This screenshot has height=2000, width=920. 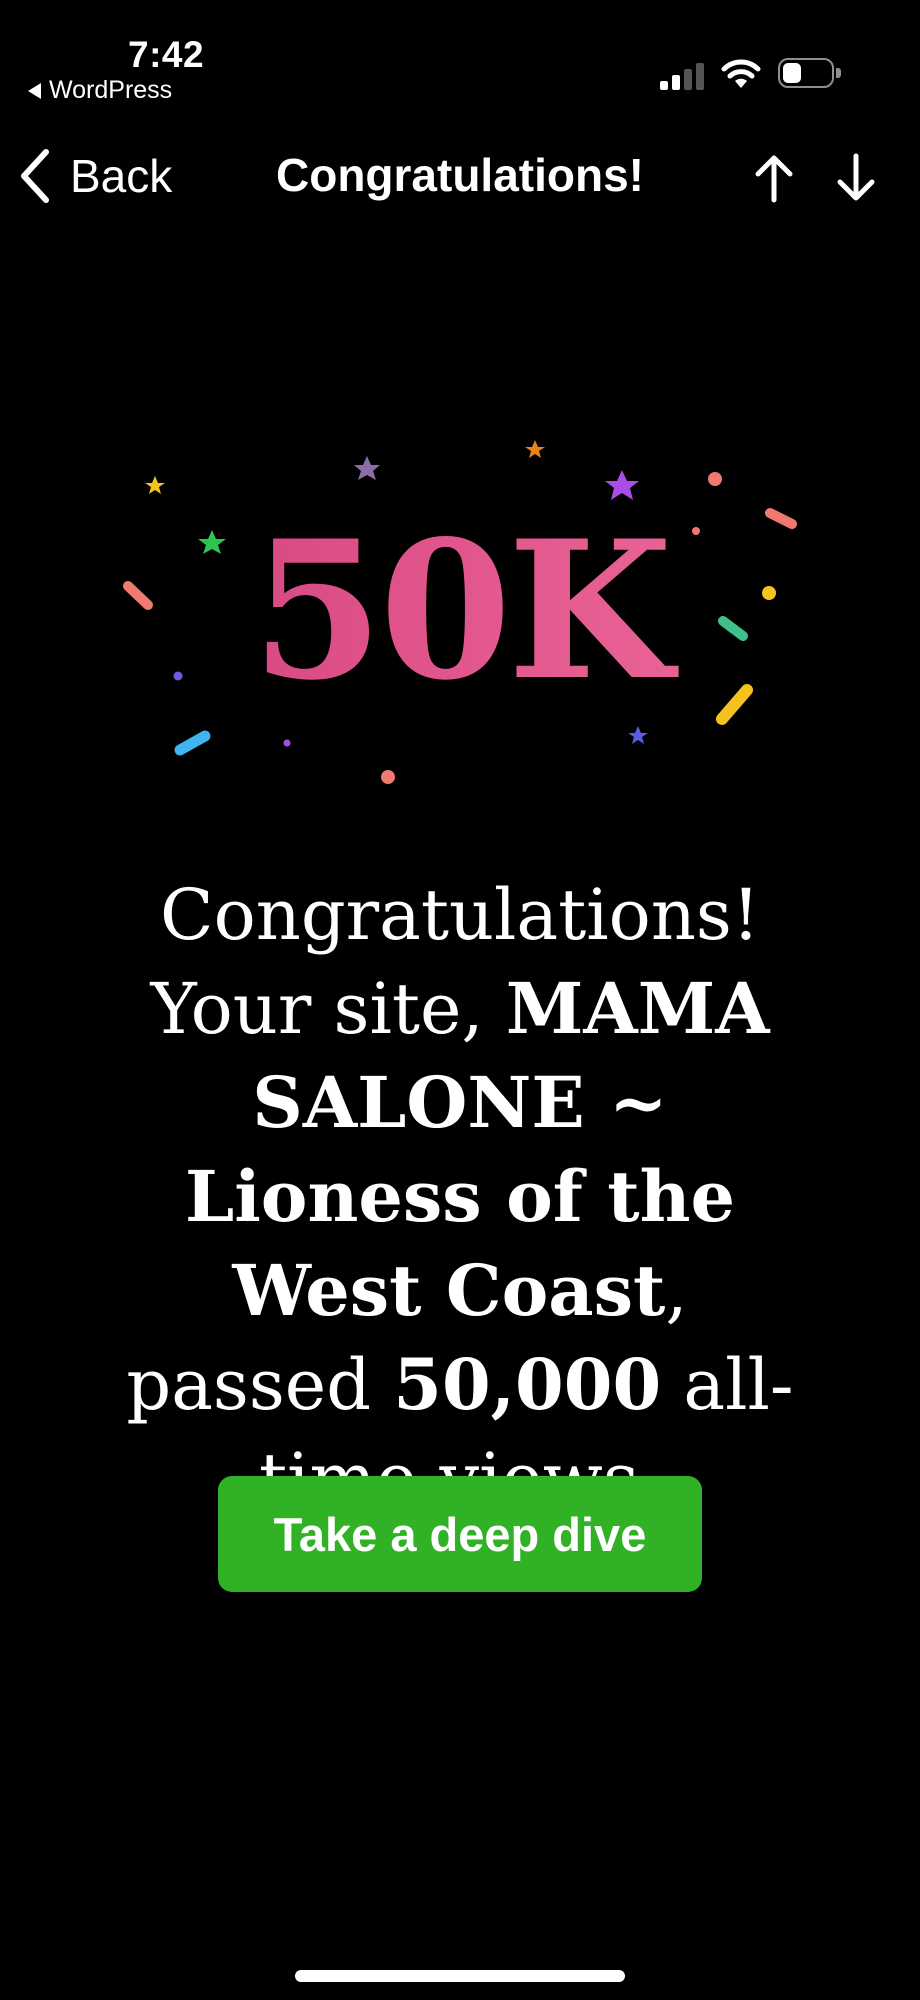 What do you see at coordinates (527, 1384) in the screenshot?
I see `views-count: 50,000` at bounding box center [527, 1384].